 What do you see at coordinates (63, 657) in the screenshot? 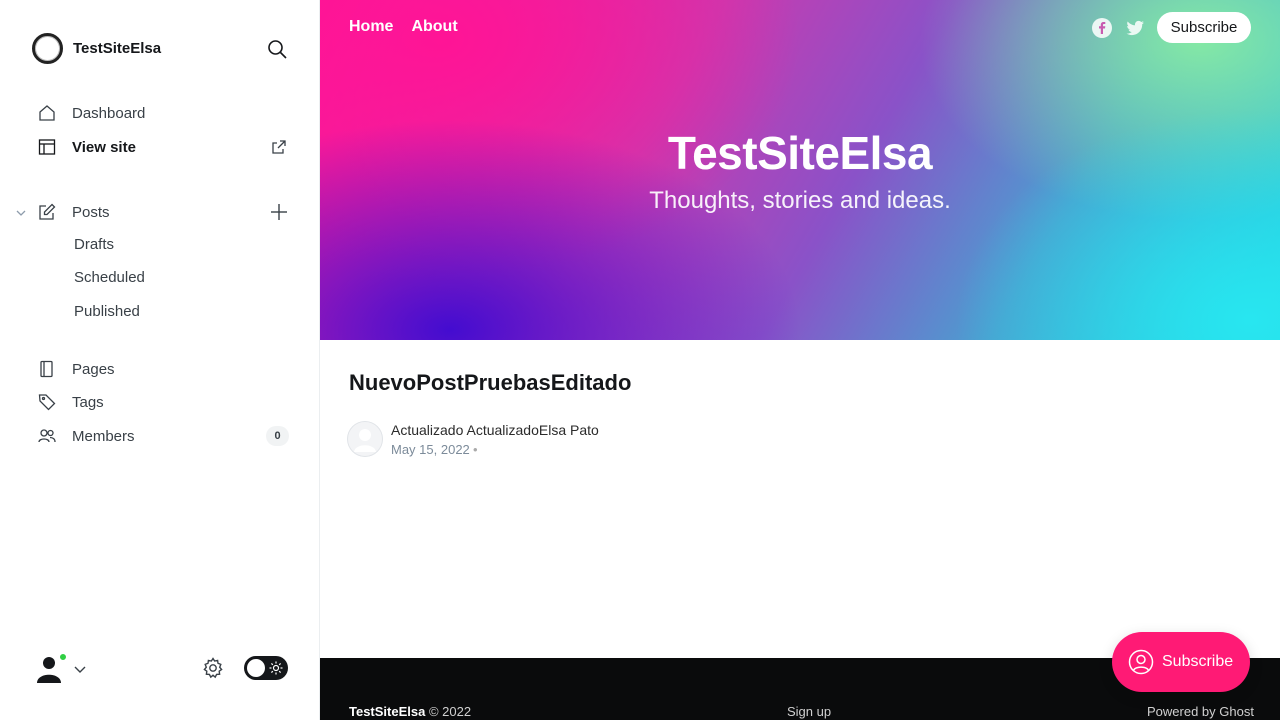
I see `online-status-dot` at bounding box center [63, 657].